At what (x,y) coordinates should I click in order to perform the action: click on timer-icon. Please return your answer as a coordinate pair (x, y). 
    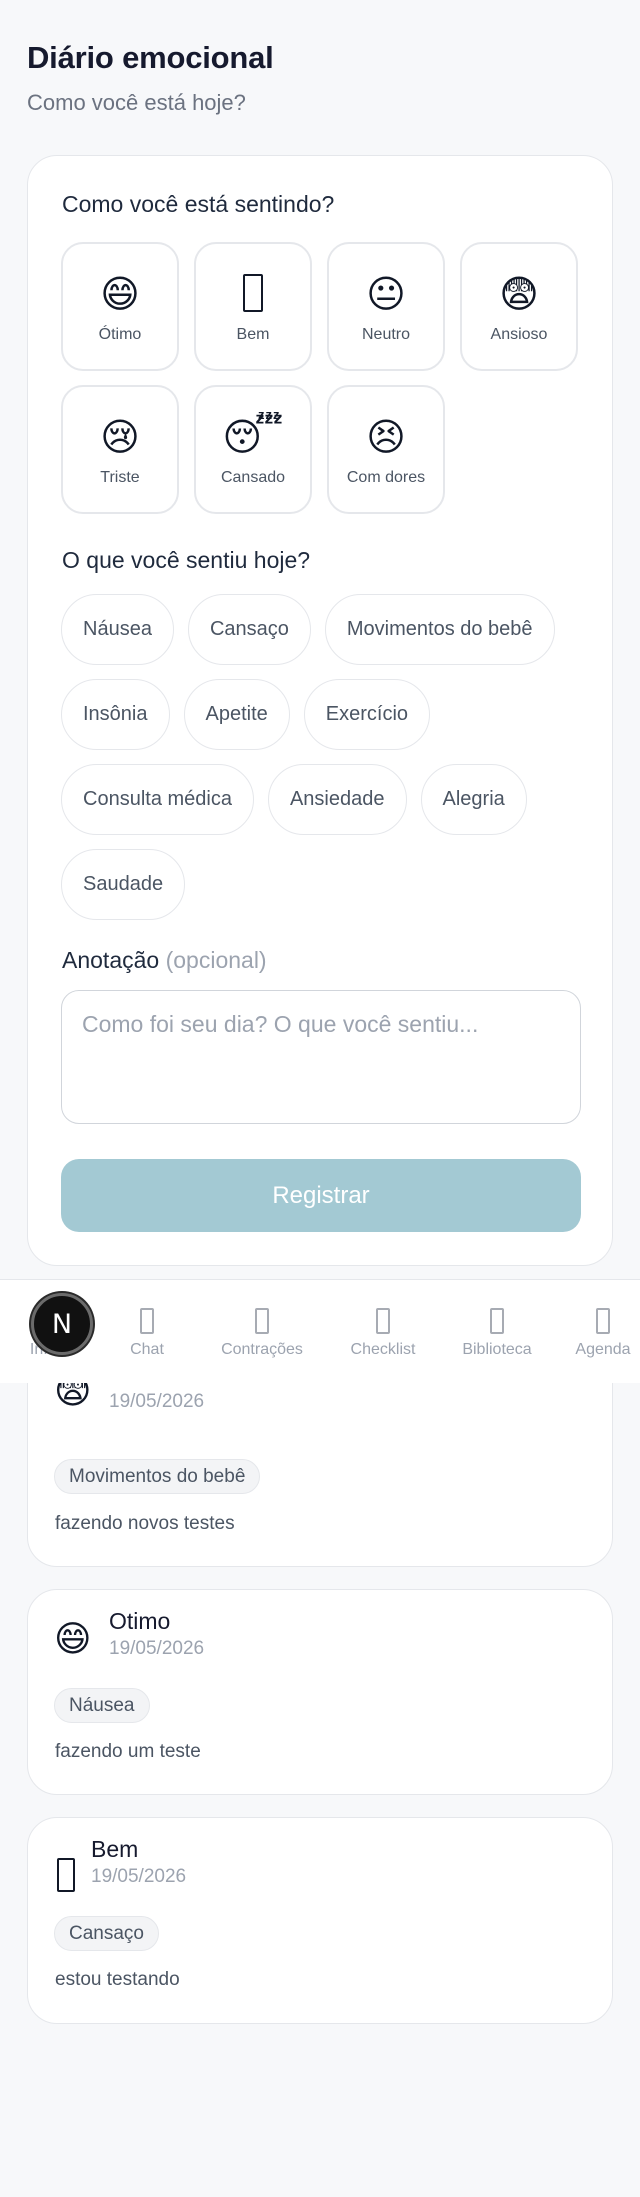
    Looking at the image, I should click on (262, 1321).